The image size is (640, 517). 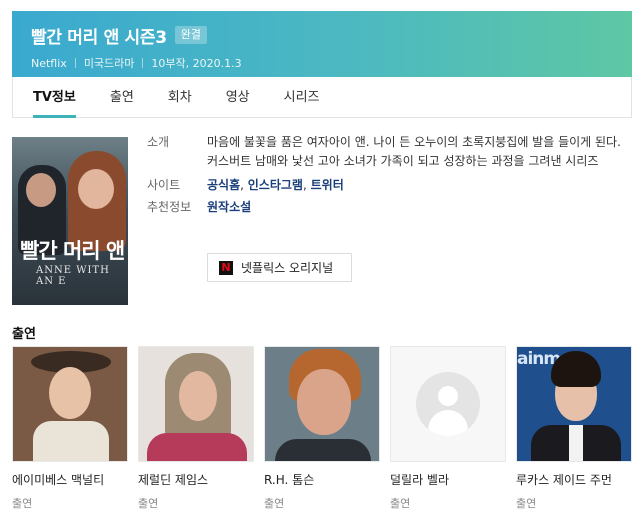 What do you see at coordinates (72, 251) in the screenshot?
I see `poster-title: 빨간 머리 앤` at bounding box center [72, 251].